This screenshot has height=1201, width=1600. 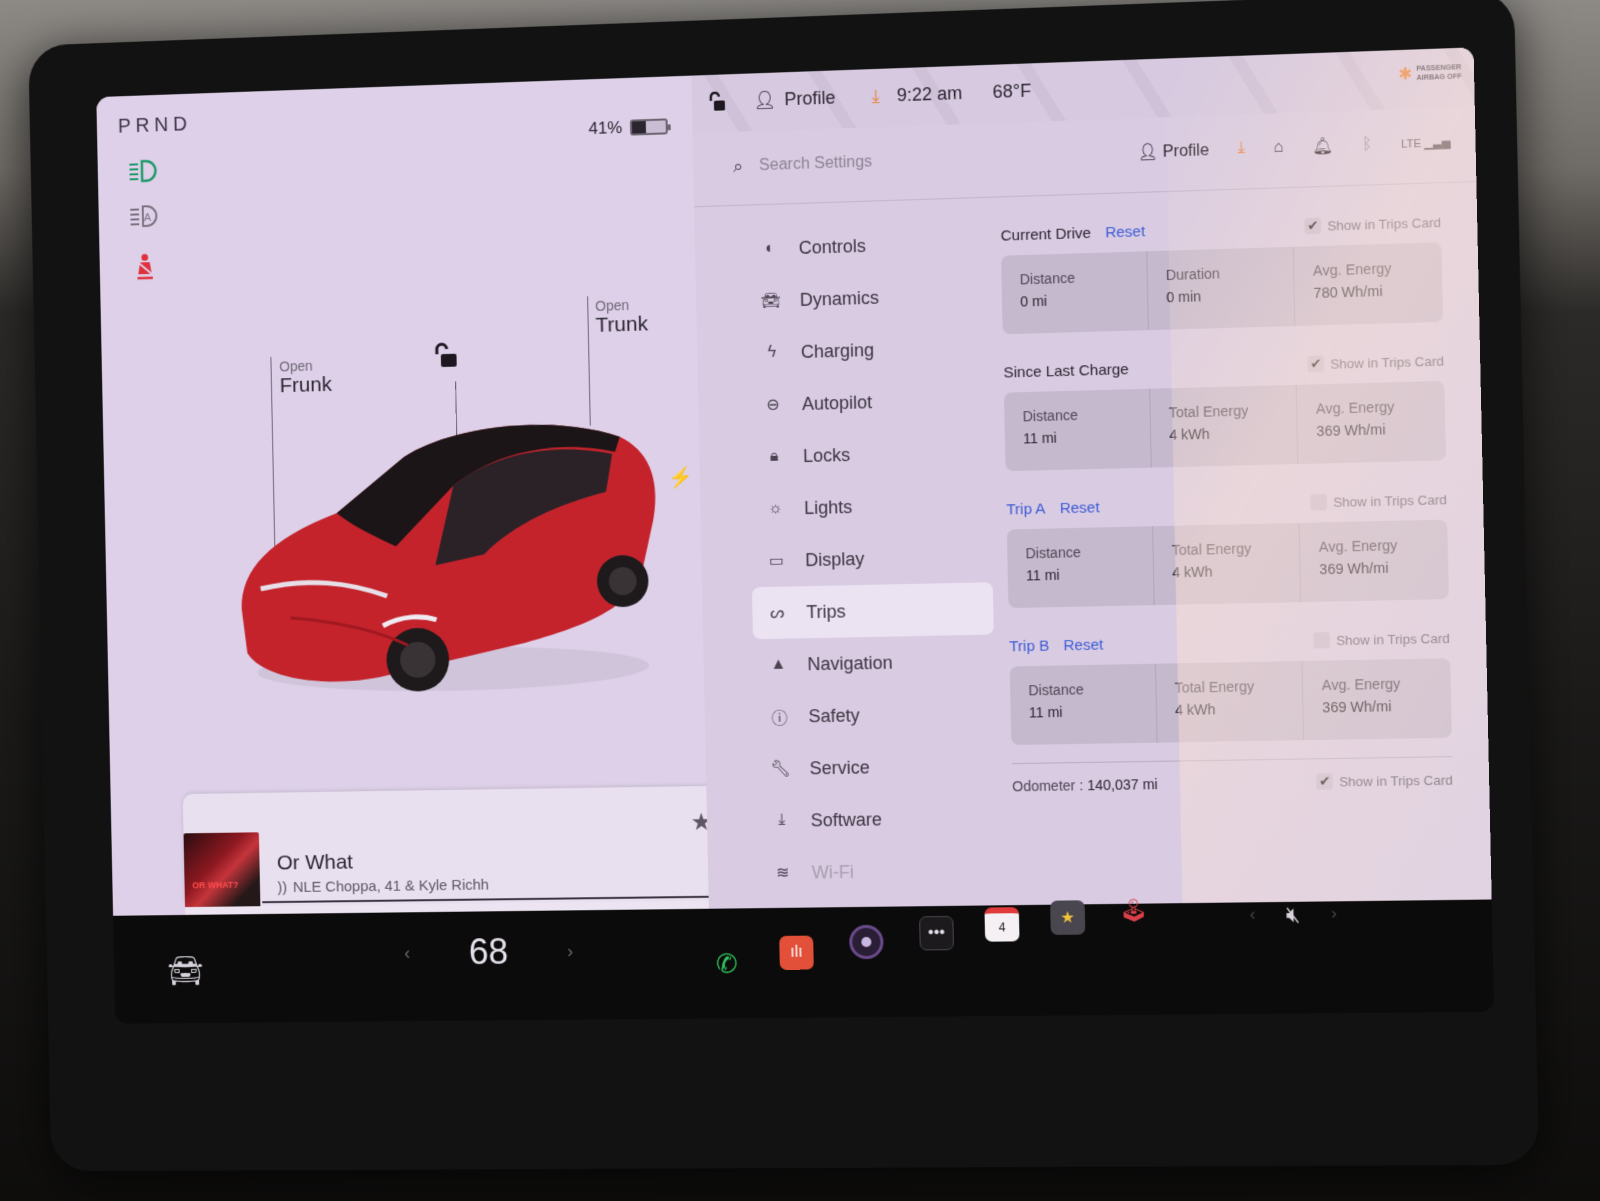 What do you see at coordinates (876, 767) in the screenshot?
I see `sidebar-item-service: 🔧︎ Service` at bounding box center [876, 767].